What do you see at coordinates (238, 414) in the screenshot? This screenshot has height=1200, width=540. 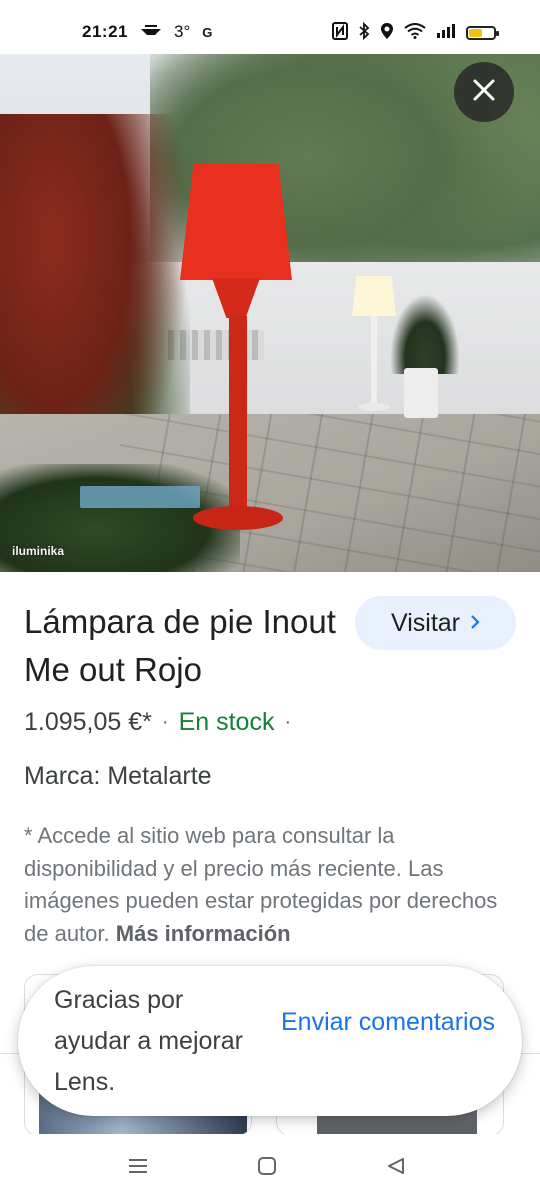 I see `image-red-lamp-stem` at bounding box center [238, 414].